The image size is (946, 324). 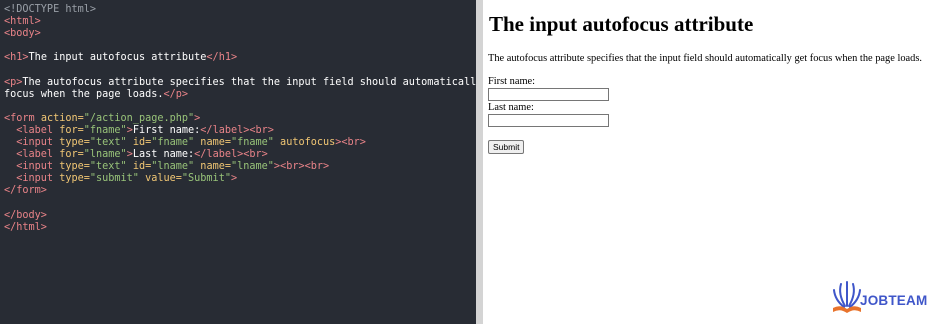 I want to click on pane-divider, so click(x=479, y=162).